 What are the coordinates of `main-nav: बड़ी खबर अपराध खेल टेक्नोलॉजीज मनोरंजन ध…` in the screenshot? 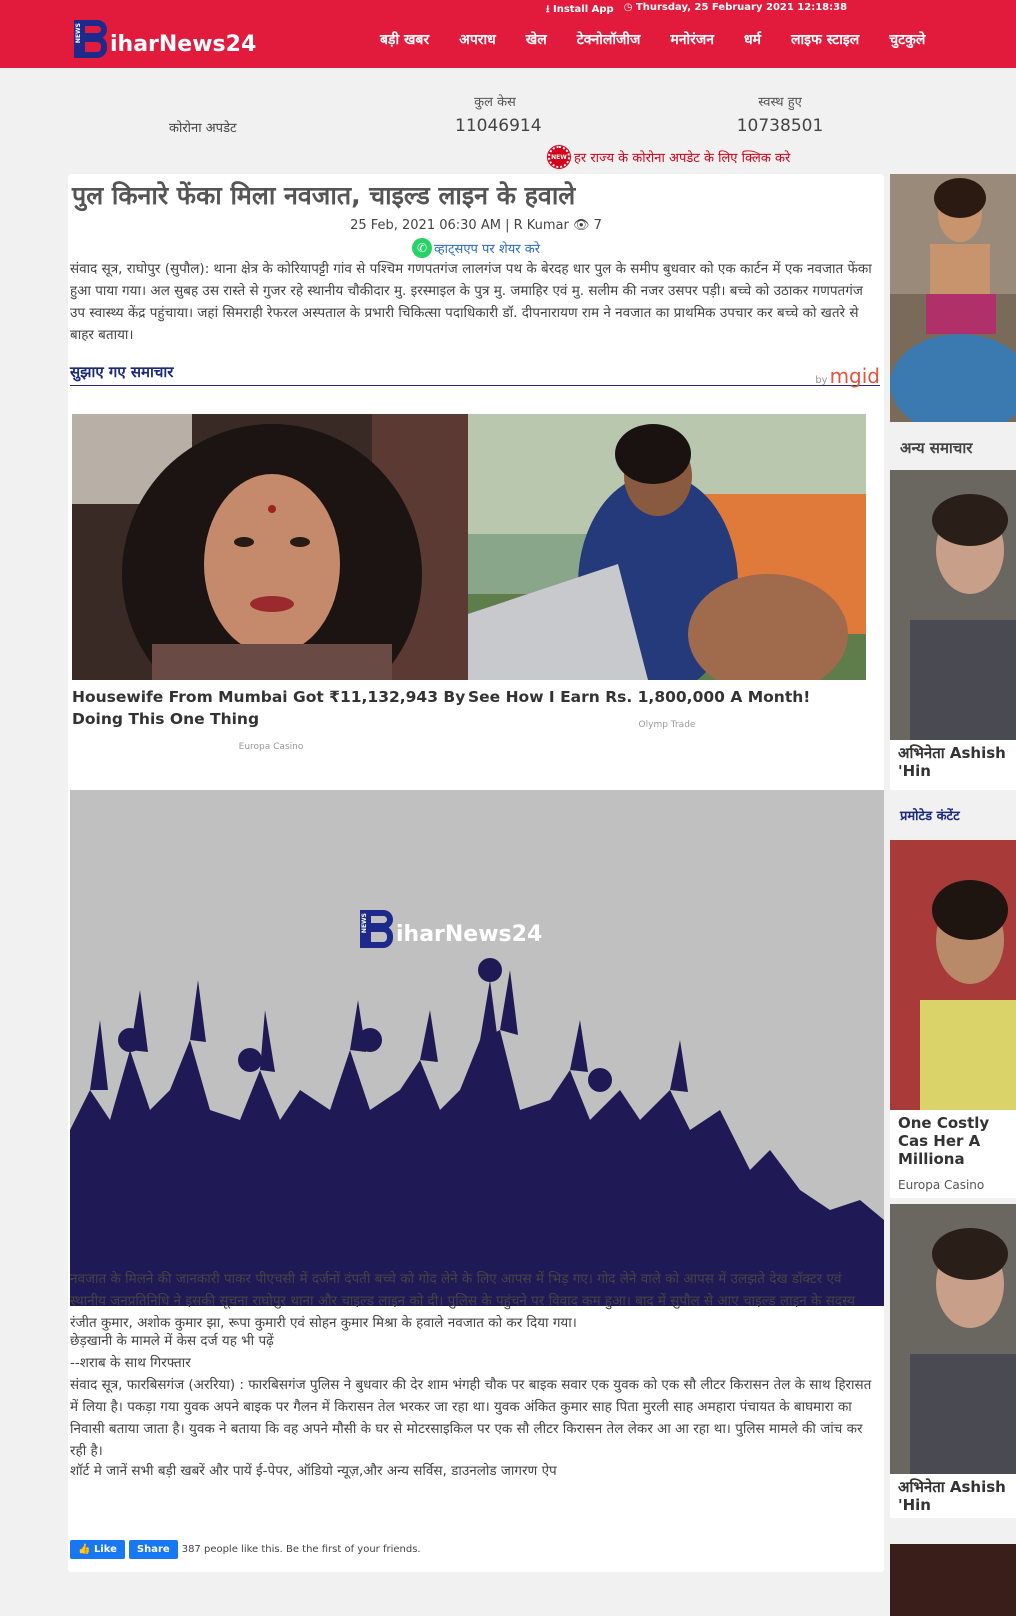 It's located at (667, 39).